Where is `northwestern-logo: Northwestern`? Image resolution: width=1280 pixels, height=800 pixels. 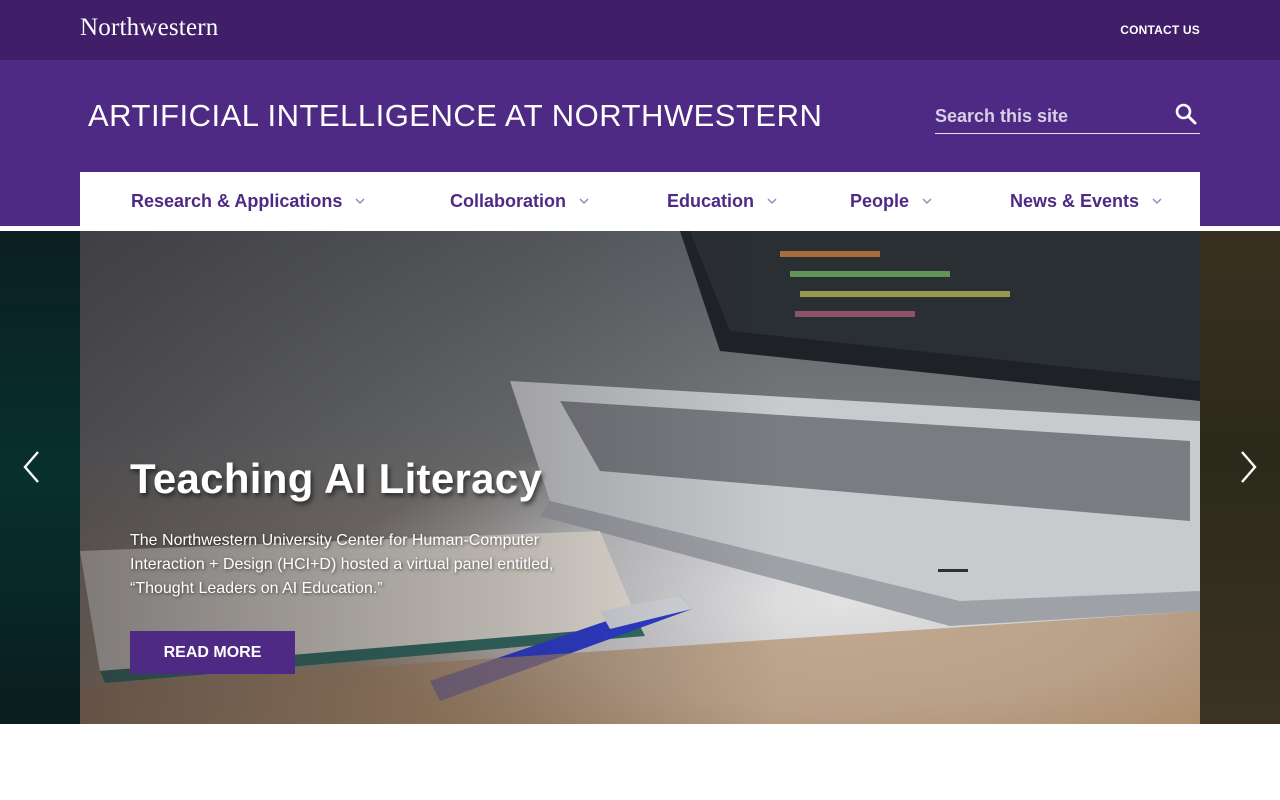
northwestern-logo: Northwestern is located at coordinates (149, 28).